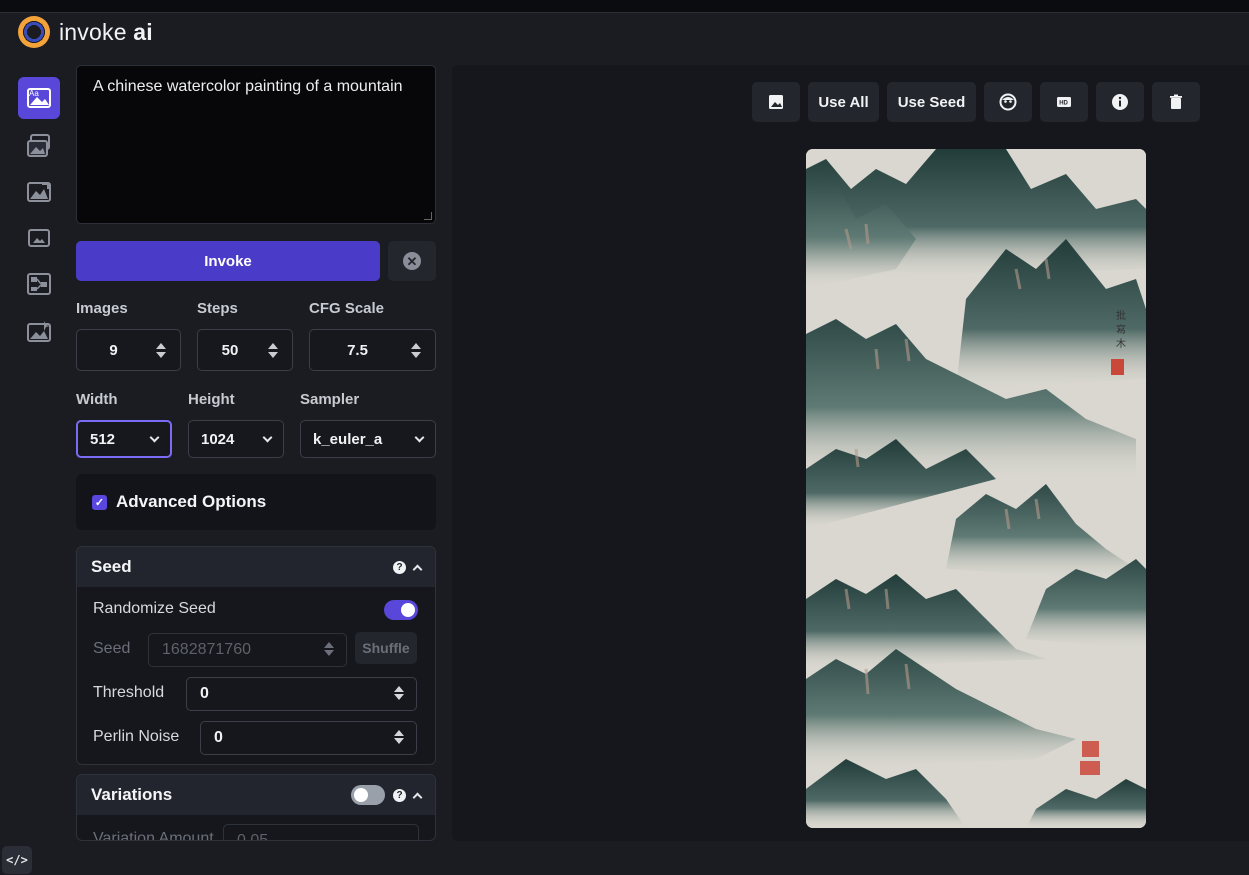 This screenshot has width=1249, height=875. I want to click on use-seed-button: Use Seed, so click(931, 102).